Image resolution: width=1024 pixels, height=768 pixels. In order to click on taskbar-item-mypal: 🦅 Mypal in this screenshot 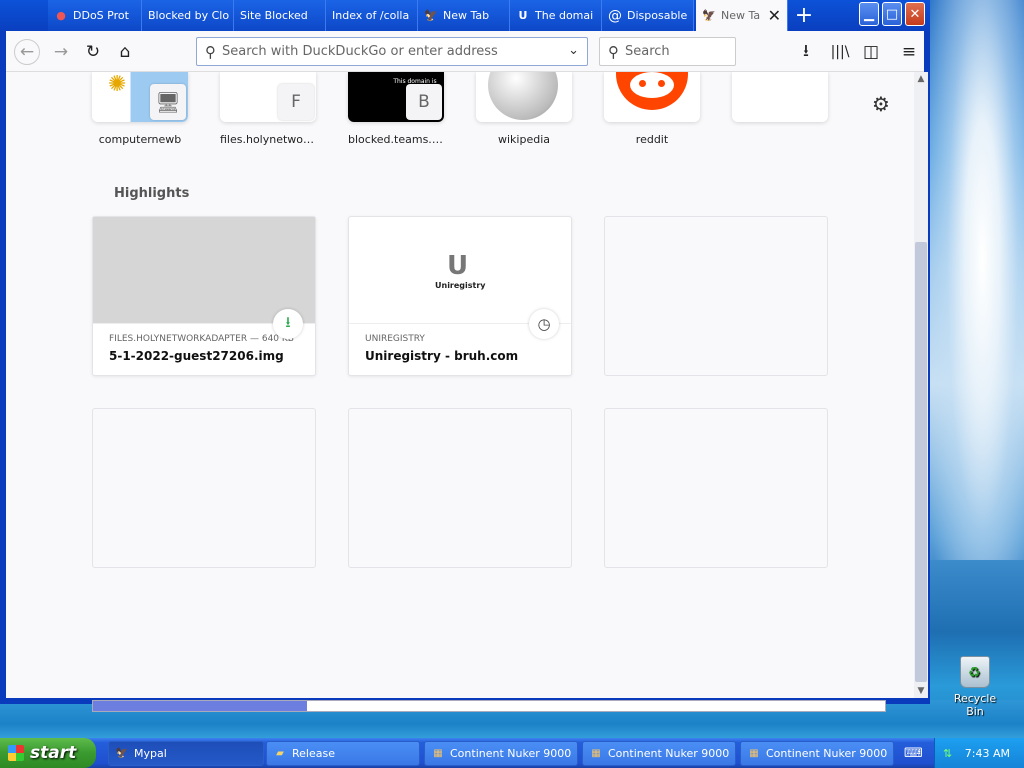, I will do `click(186, 753)`.